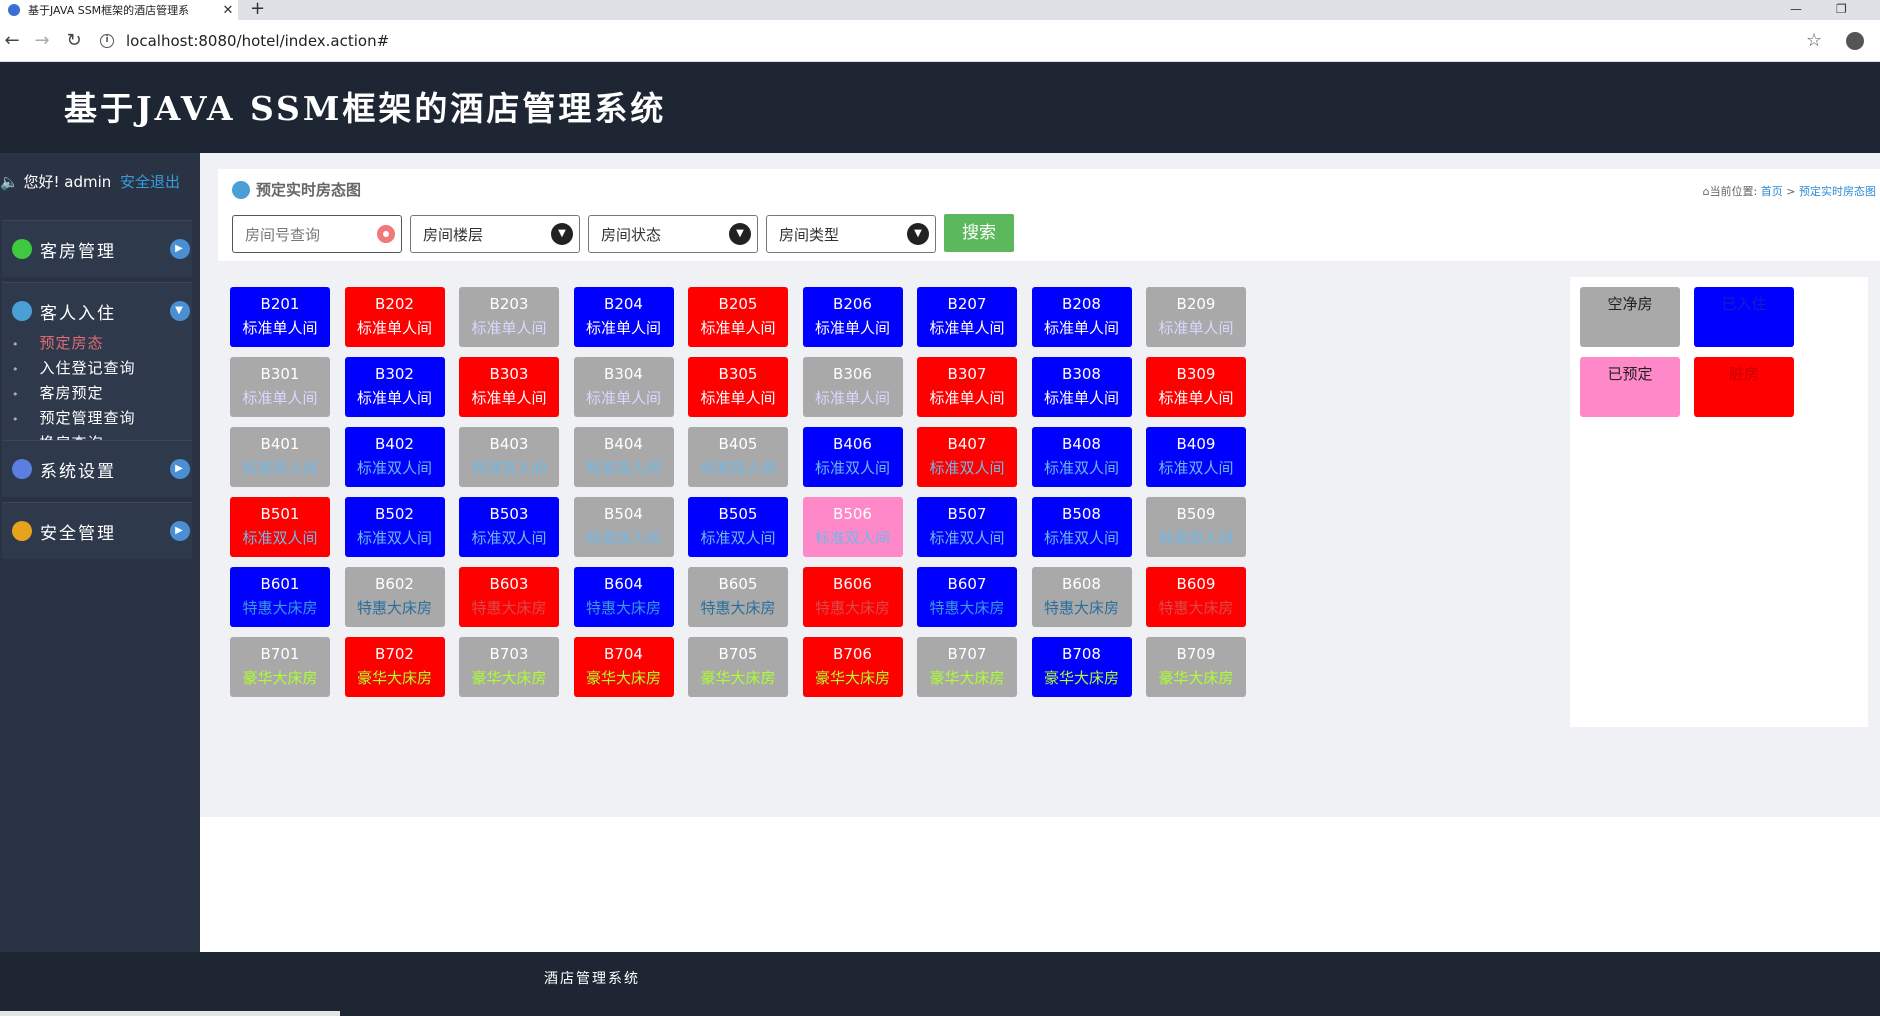  I want to click on room-card: B408 标准双人间, so click(1081, 457).